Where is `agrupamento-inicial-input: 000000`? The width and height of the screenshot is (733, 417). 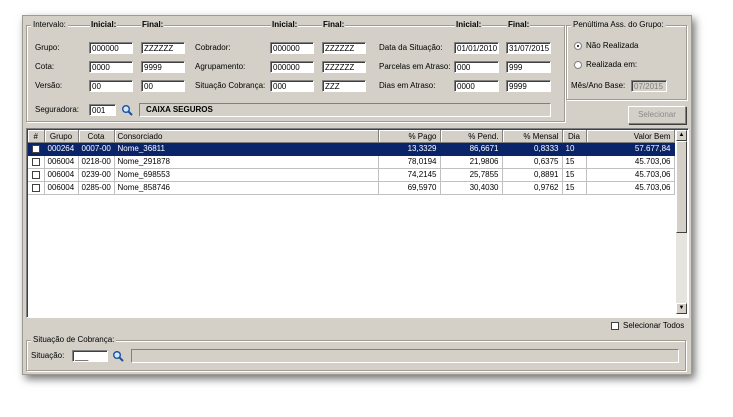 agrupamento-inicial-input: 000000 is located at coordinates (292, 67).